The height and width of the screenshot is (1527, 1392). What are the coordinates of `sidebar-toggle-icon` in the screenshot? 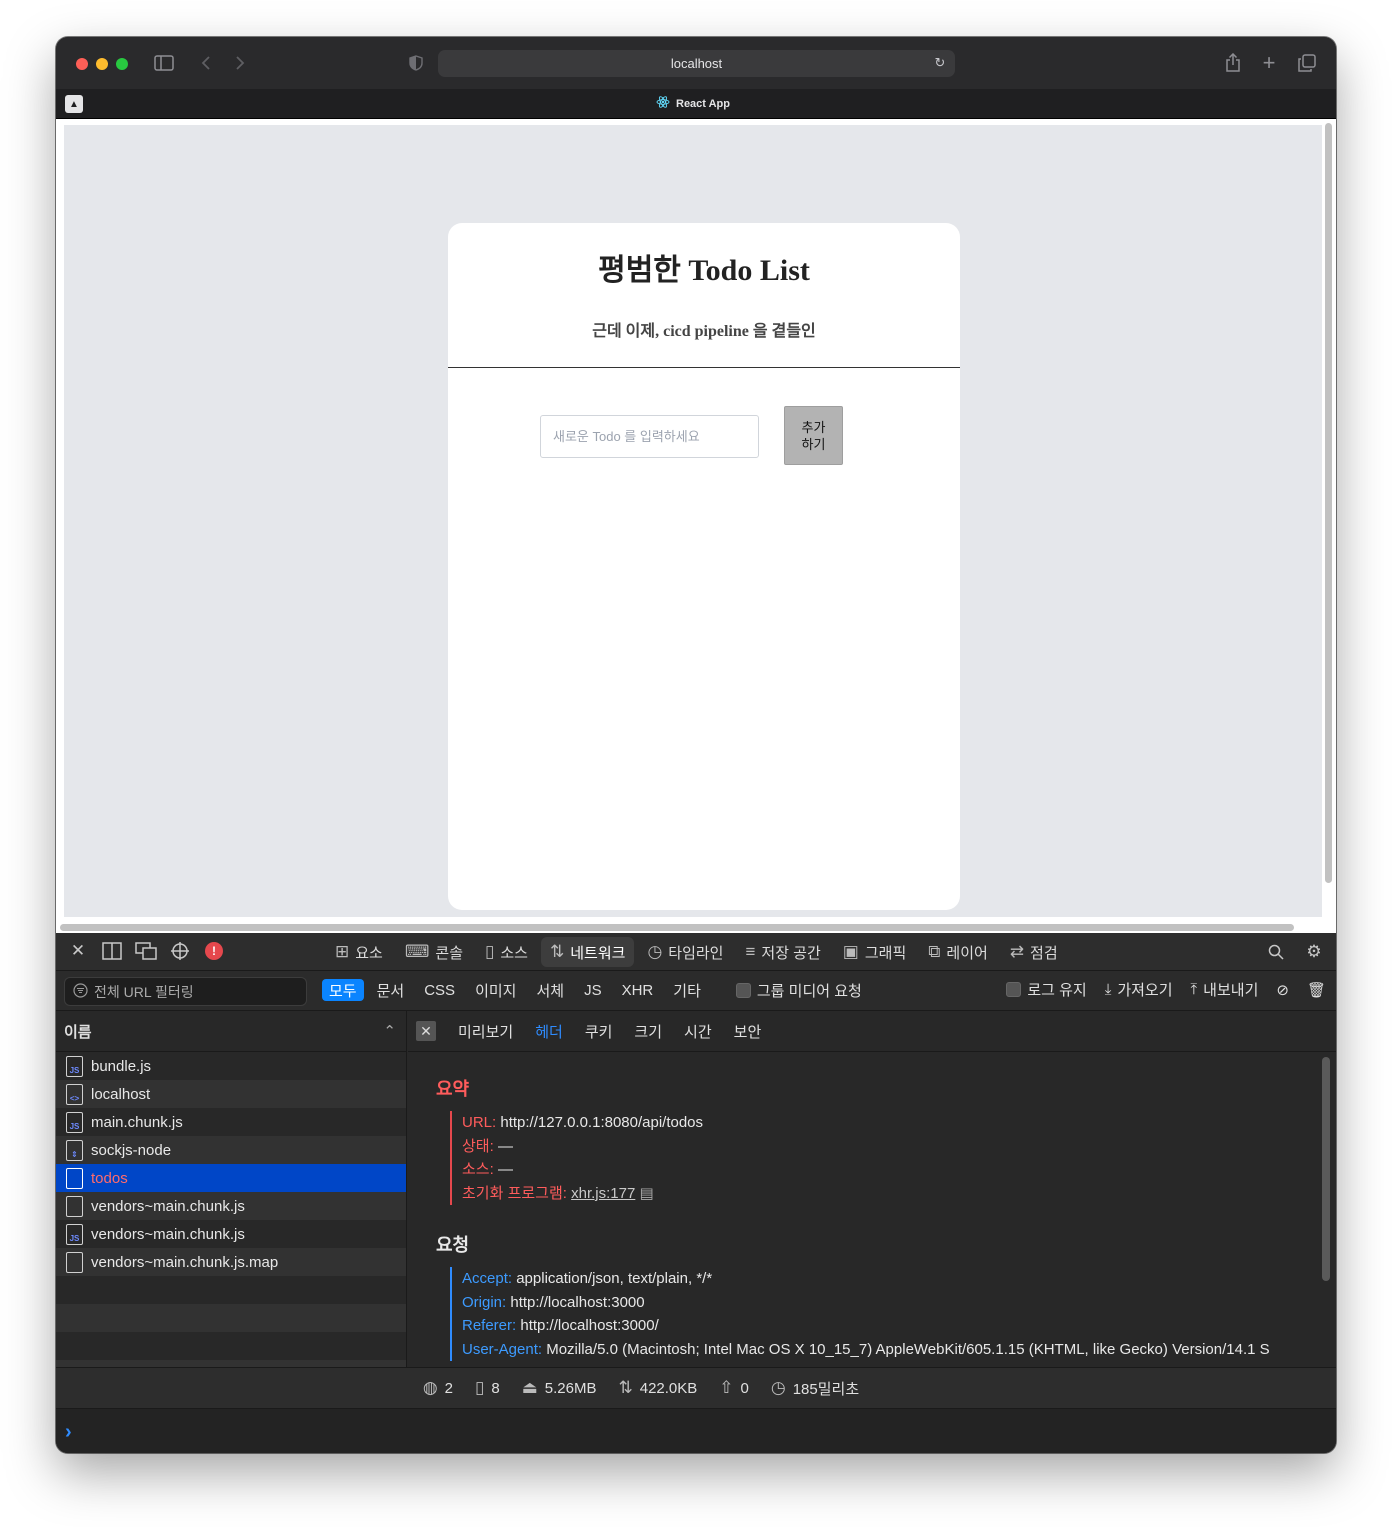 It's located at (164, 63).